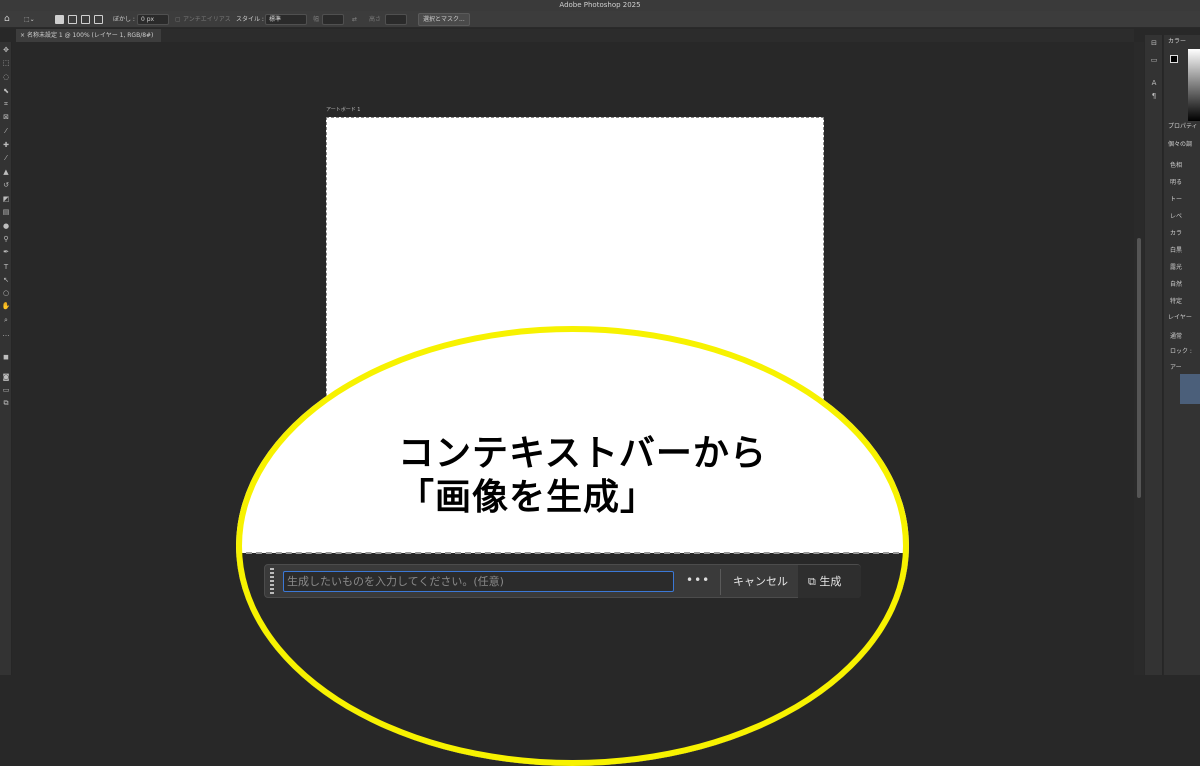 This screenshot has width=1200, height=766. I want to click on new-selection-icon, so click(59, 19).